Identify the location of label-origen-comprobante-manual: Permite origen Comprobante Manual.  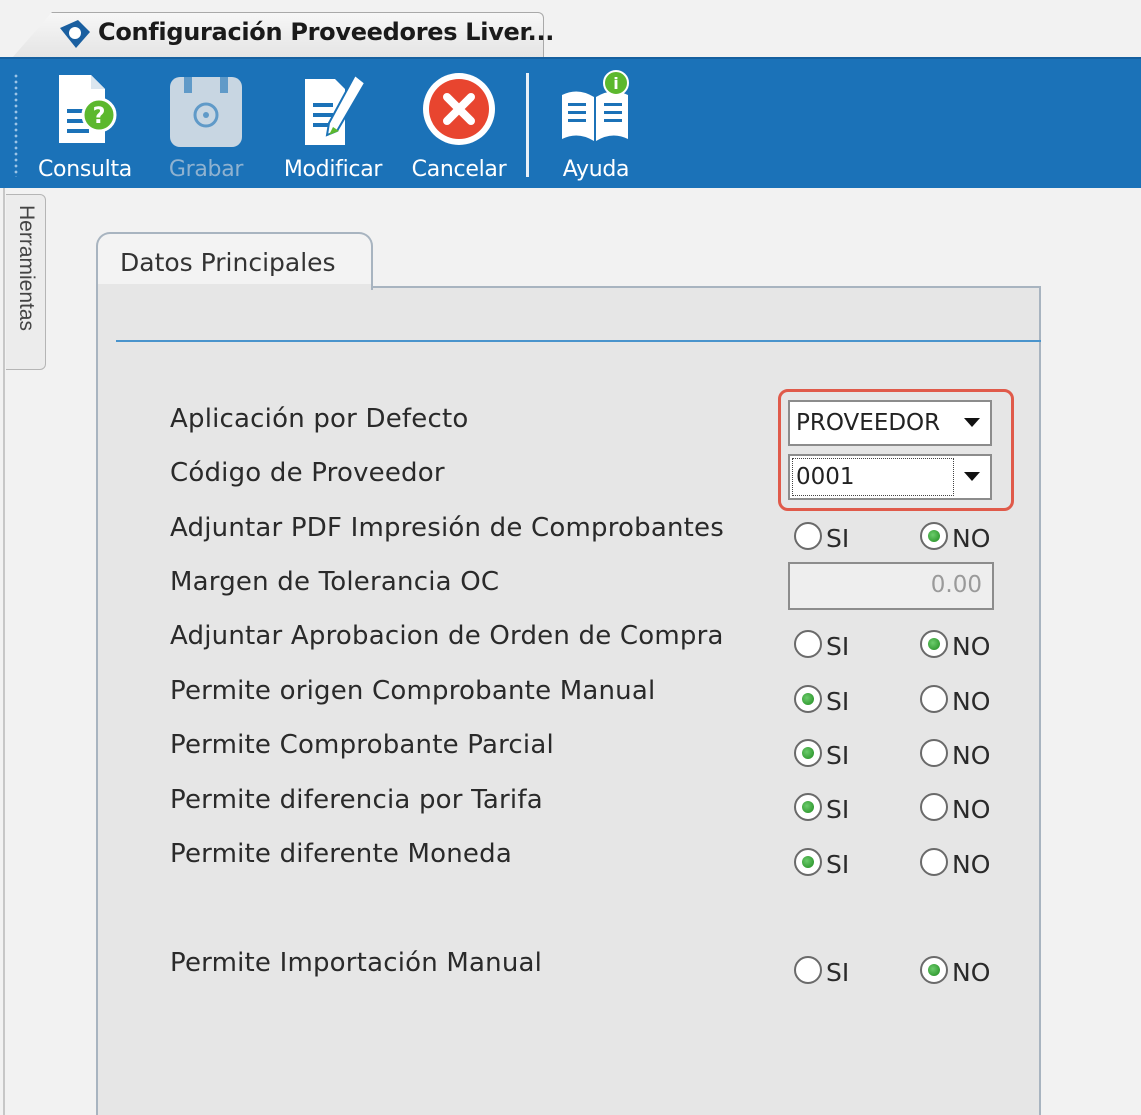
(413, 691).